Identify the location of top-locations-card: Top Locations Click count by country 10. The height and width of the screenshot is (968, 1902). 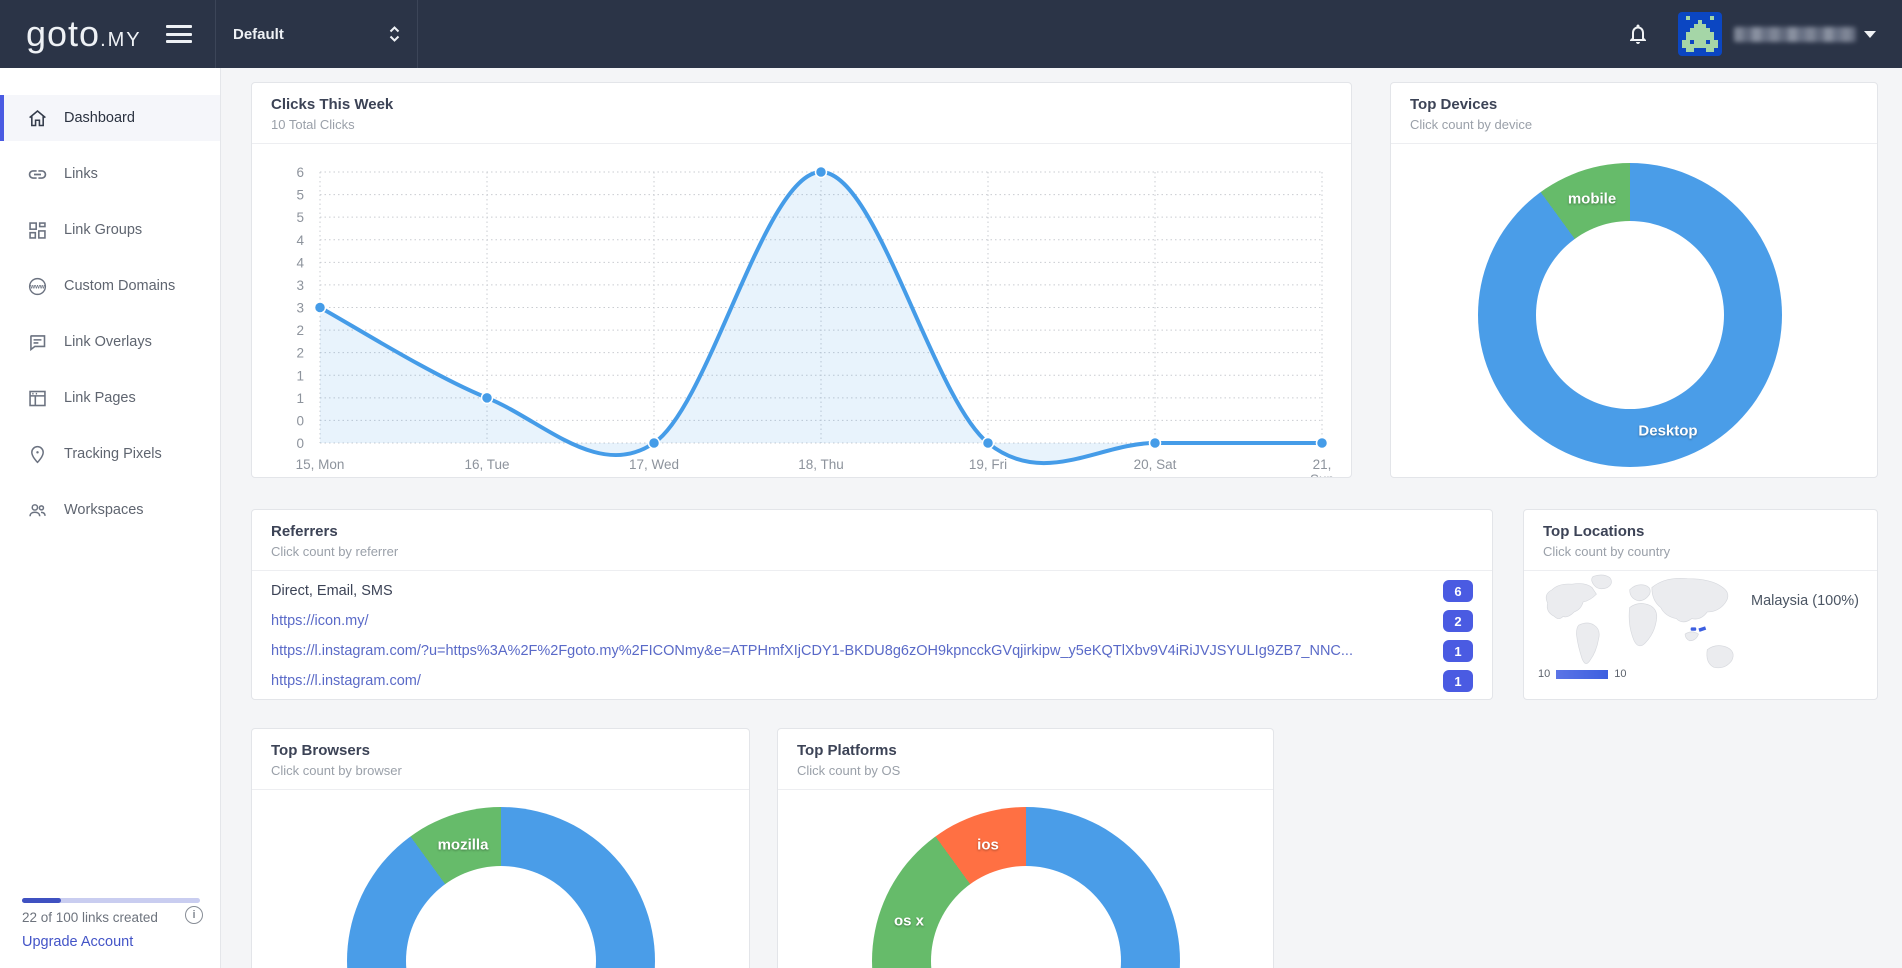
(1700, 604).